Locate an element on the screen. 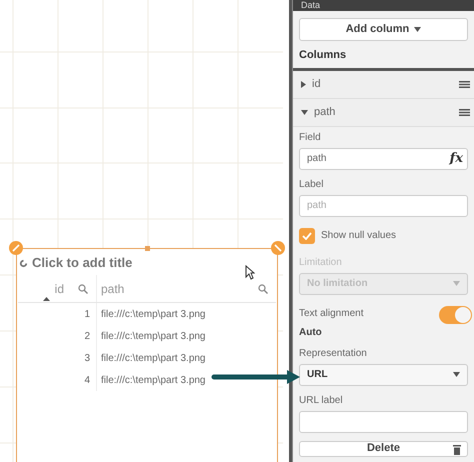 The height and width of the screenshot is (462, 474). url-label-input is located at coordinates (383, 421).